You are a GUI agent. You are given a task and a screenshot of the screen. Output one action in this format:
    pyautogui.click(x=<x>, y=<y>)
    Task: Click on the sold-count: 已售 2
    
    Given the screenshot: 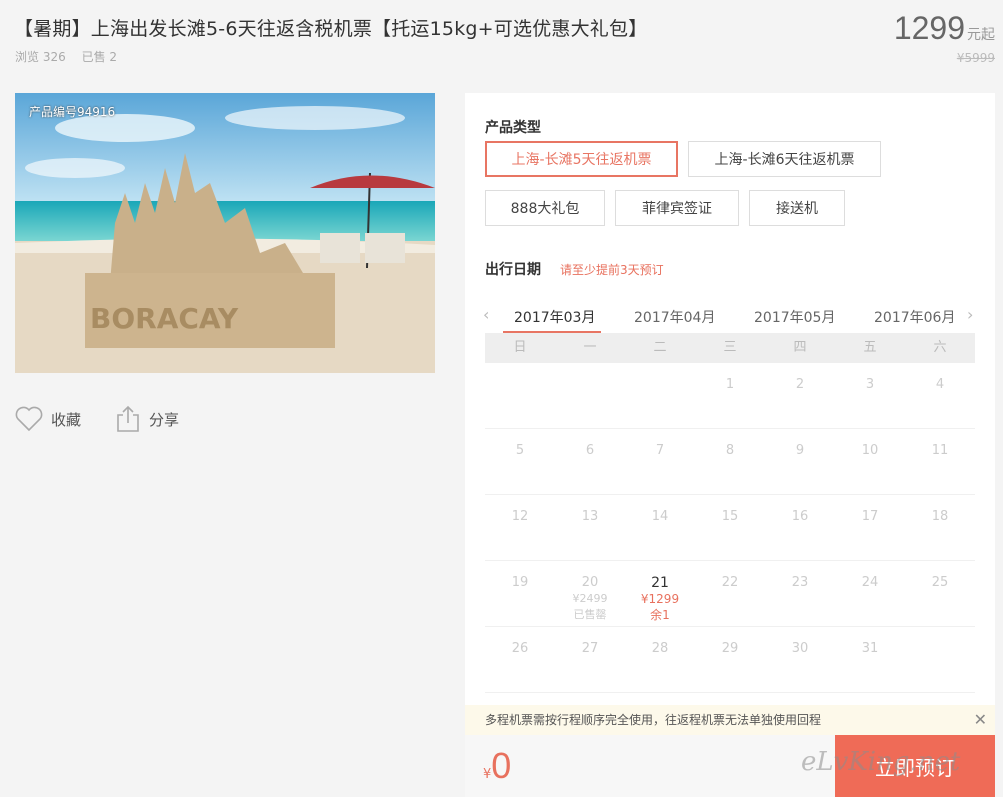 What is the action you would take?
    pyautogui.click(x=99, y=57)
    